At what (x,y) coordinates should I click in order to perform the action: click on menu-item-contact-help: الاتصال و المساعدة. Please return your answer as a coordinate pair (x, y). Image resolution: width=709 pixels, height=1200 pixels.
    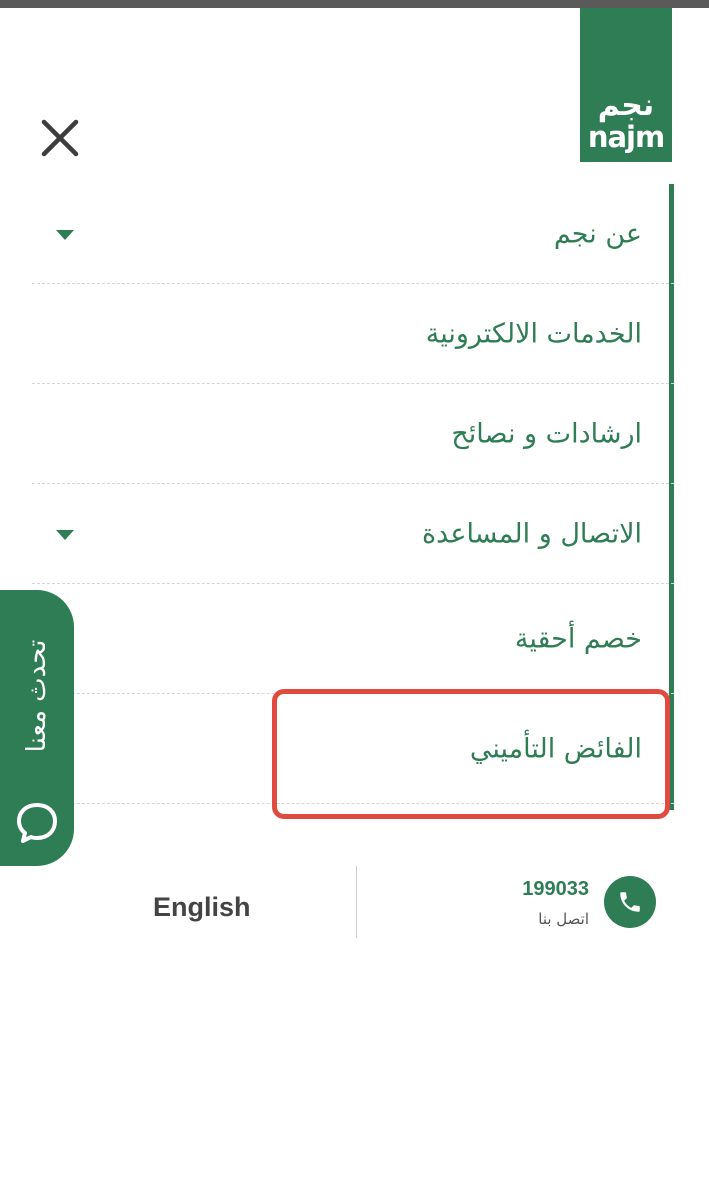
    Looking at the image, I should click on (353, 534).